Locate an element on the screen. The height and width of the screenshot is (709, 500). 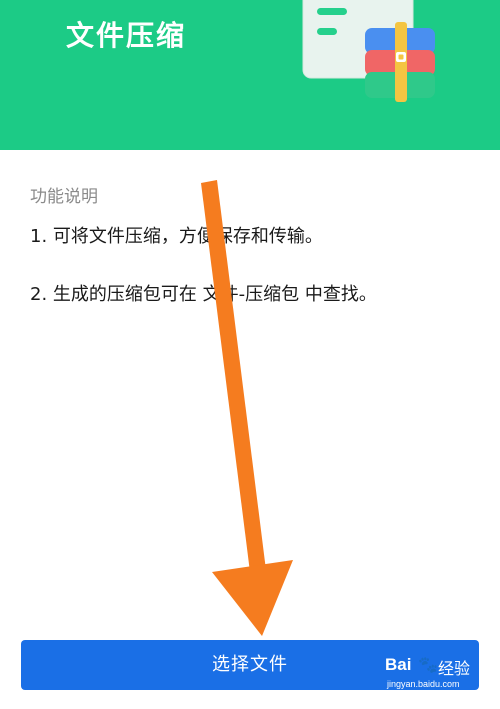
page-title: 文件压缩 is located at coordinates (126, 35).